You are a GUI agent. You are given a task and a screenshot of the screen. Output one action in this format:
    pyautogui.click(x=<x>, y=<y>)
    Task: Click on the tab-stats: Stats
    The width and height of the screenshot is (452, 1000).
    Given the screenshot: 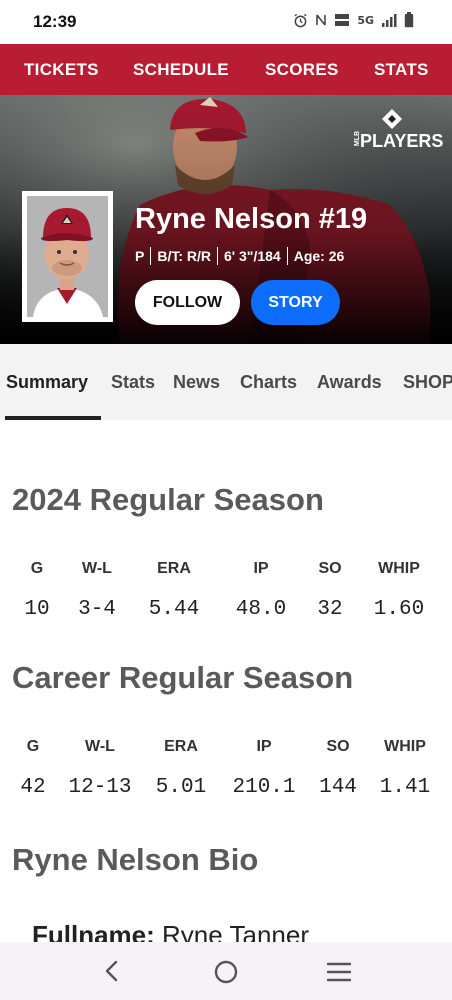 What is the action you would take?
    pyautogui.click(x=133, y=382)
    